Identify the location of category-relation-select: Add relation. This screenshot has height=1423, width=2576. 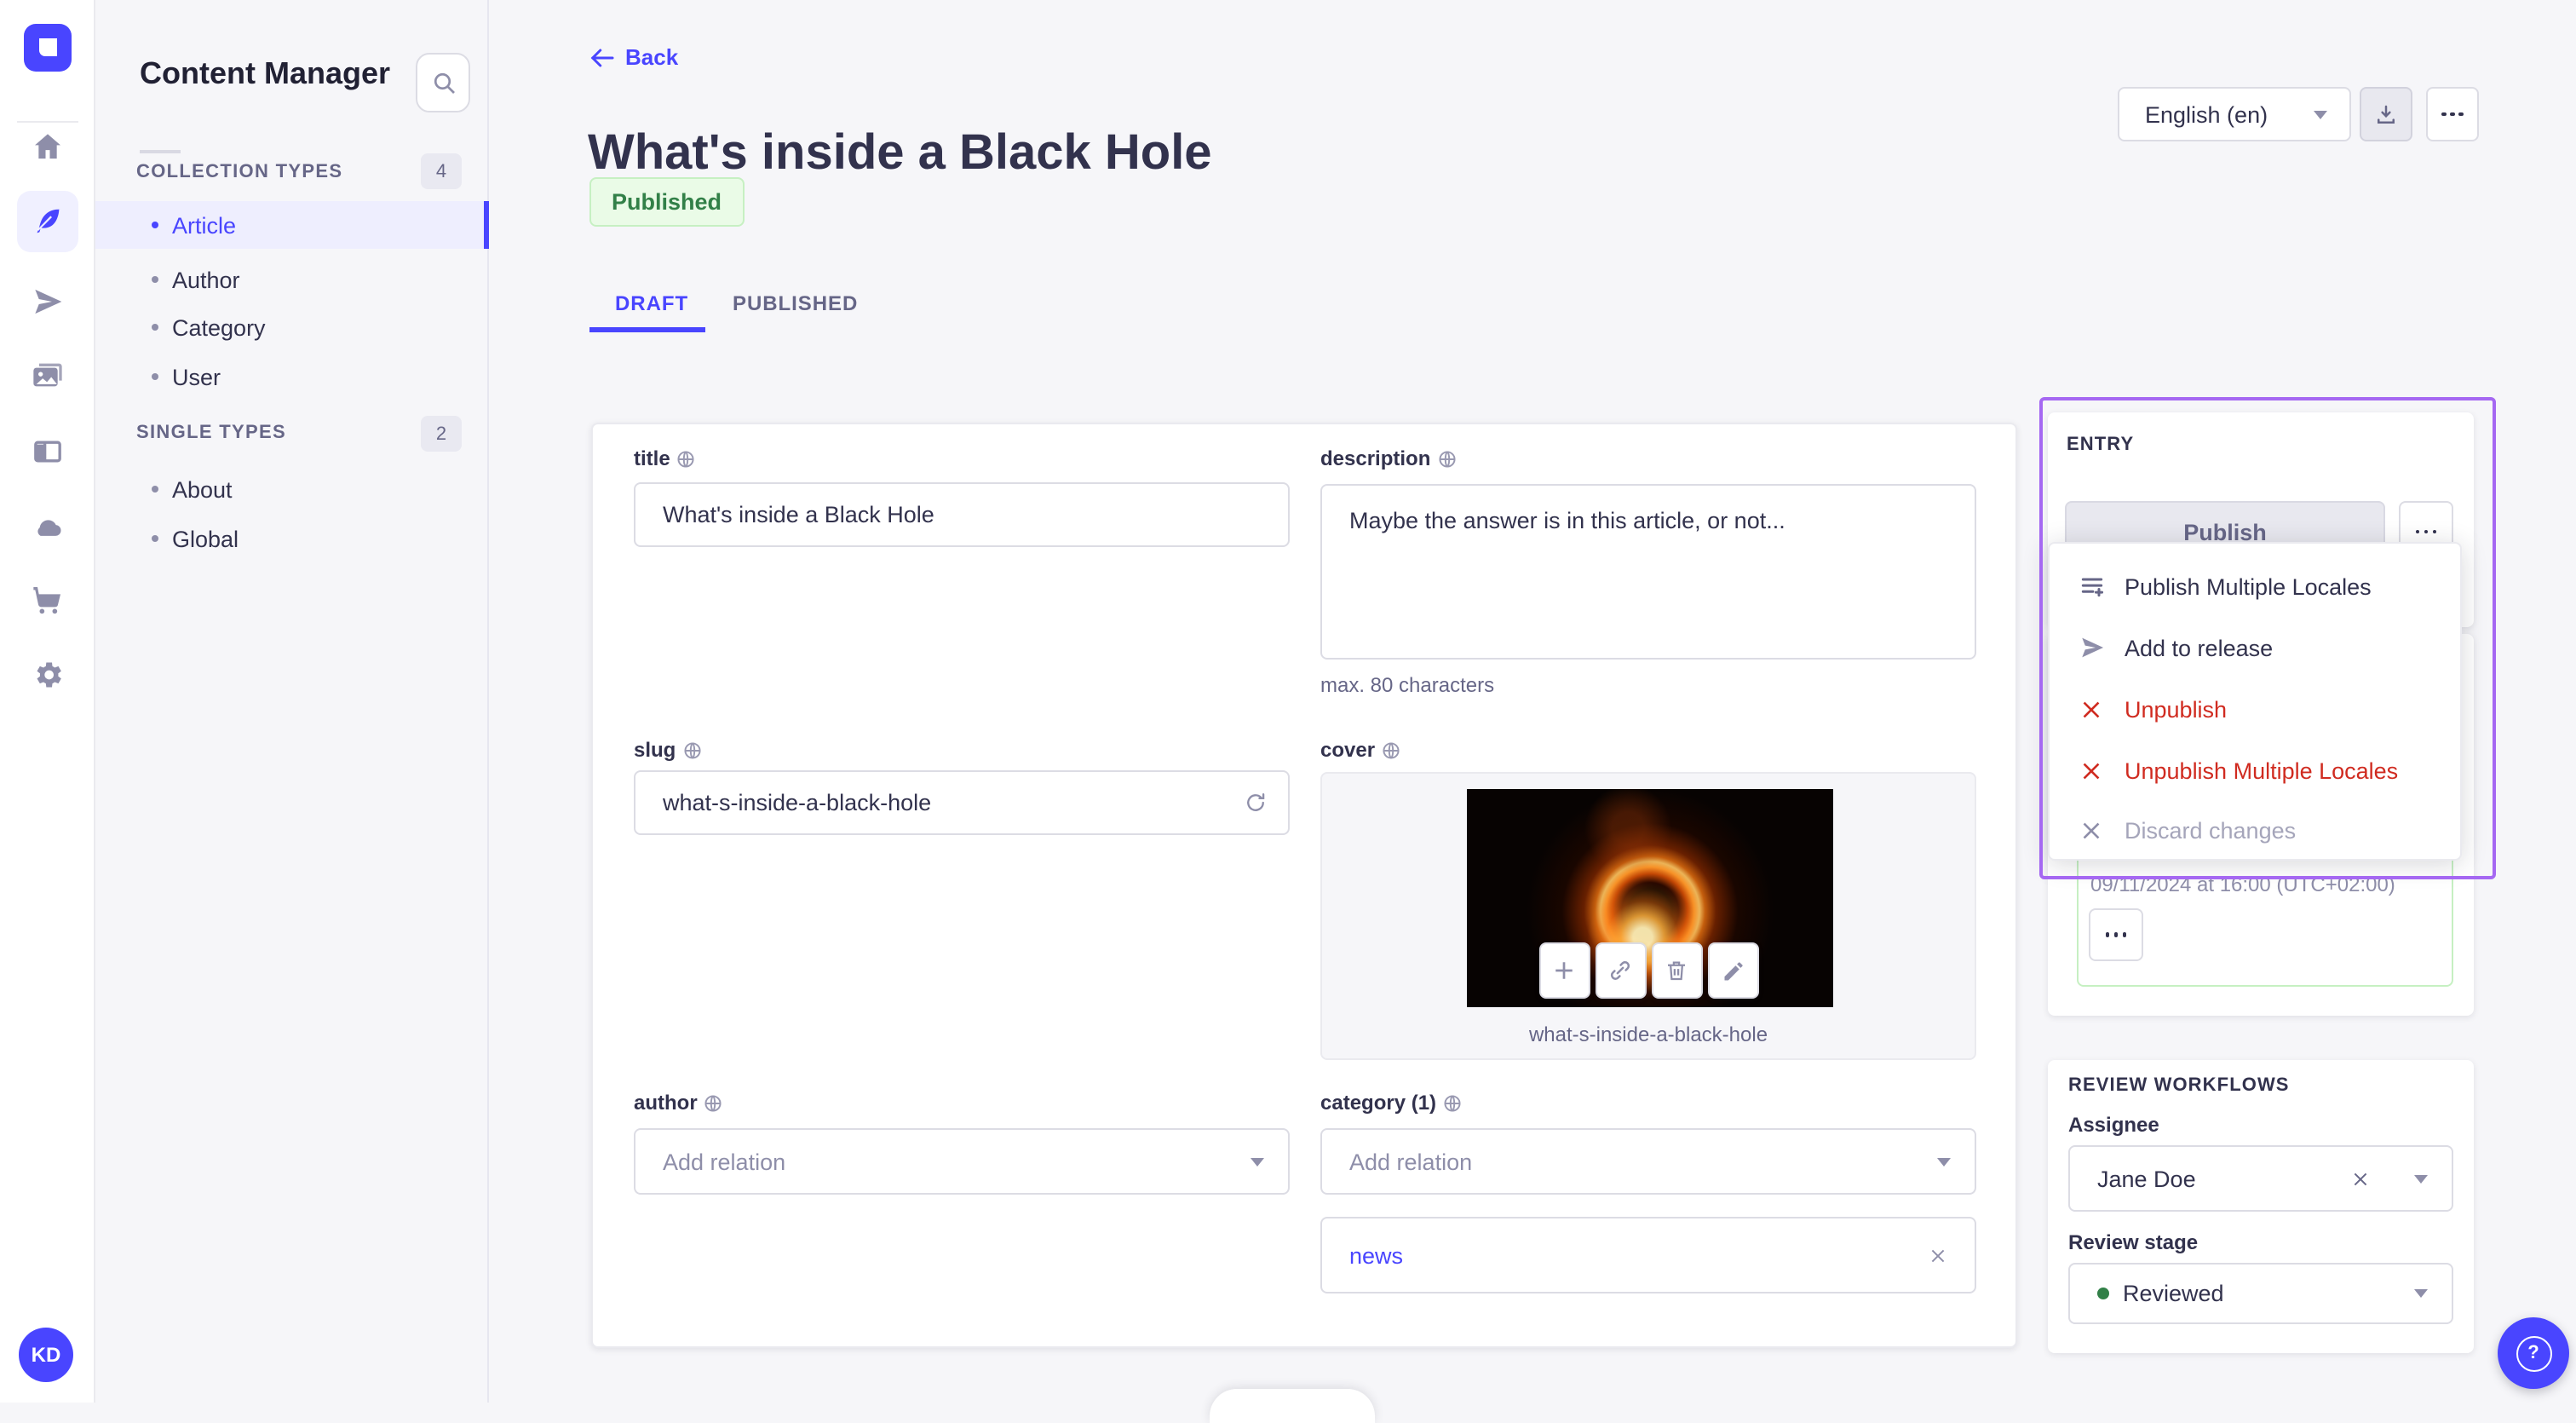
(1648, 1161).